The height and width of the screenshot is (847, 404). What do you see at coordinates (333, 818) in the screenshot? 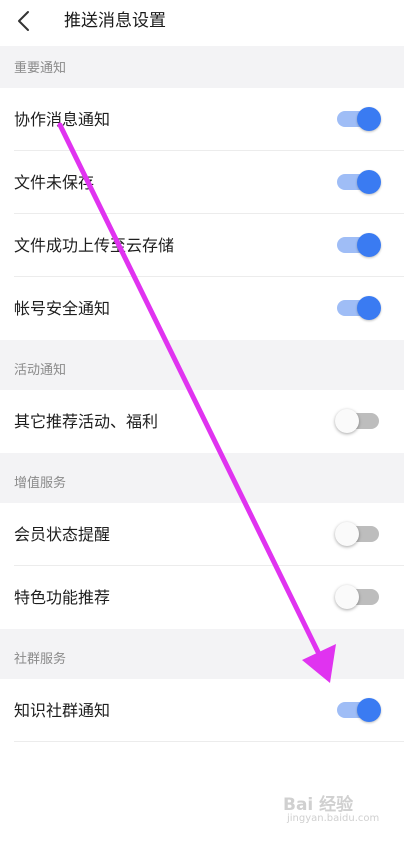
I see `watermark-sub: jingyan.baidu.com` at bounding box center [333, 818].